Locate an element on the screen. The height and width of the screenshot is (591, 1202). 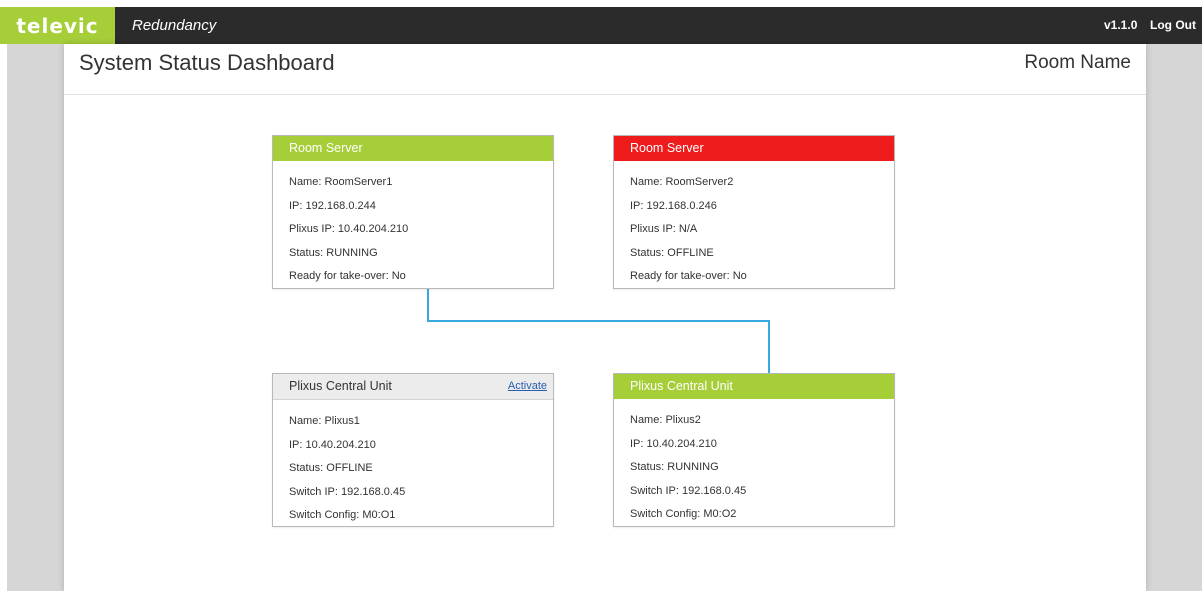
plixus-unit-1-name: Name: Plixus1 is located at coordinates (324, 421).